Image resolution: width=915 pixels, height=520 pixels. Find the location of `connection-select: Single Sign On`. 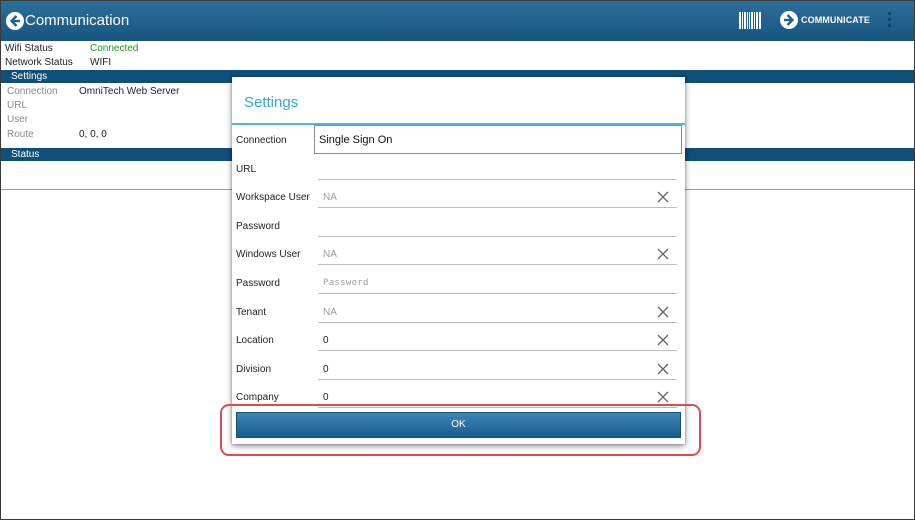

connection-select: Single Sign On is located at coordinates (498, 139).